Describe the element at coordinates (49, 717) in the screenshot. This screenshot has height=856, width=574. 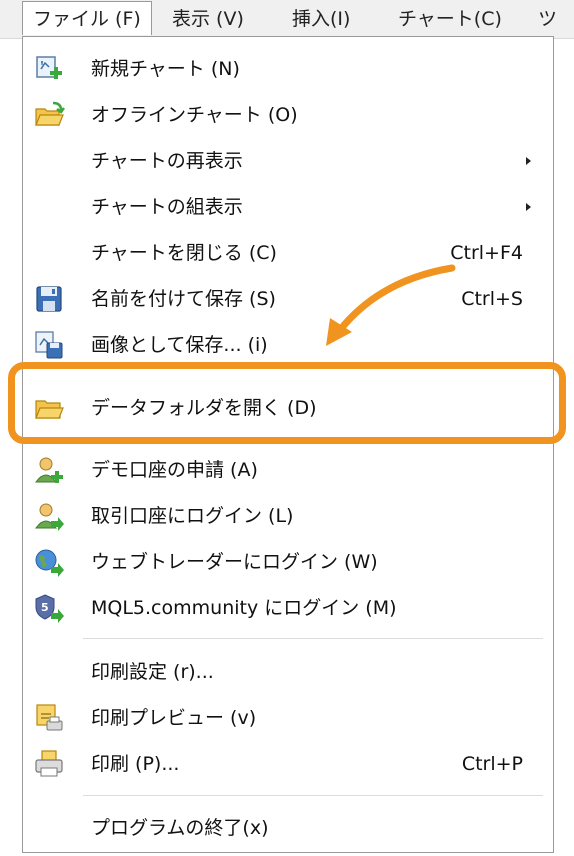
I see `print-preview-icon` at that location.